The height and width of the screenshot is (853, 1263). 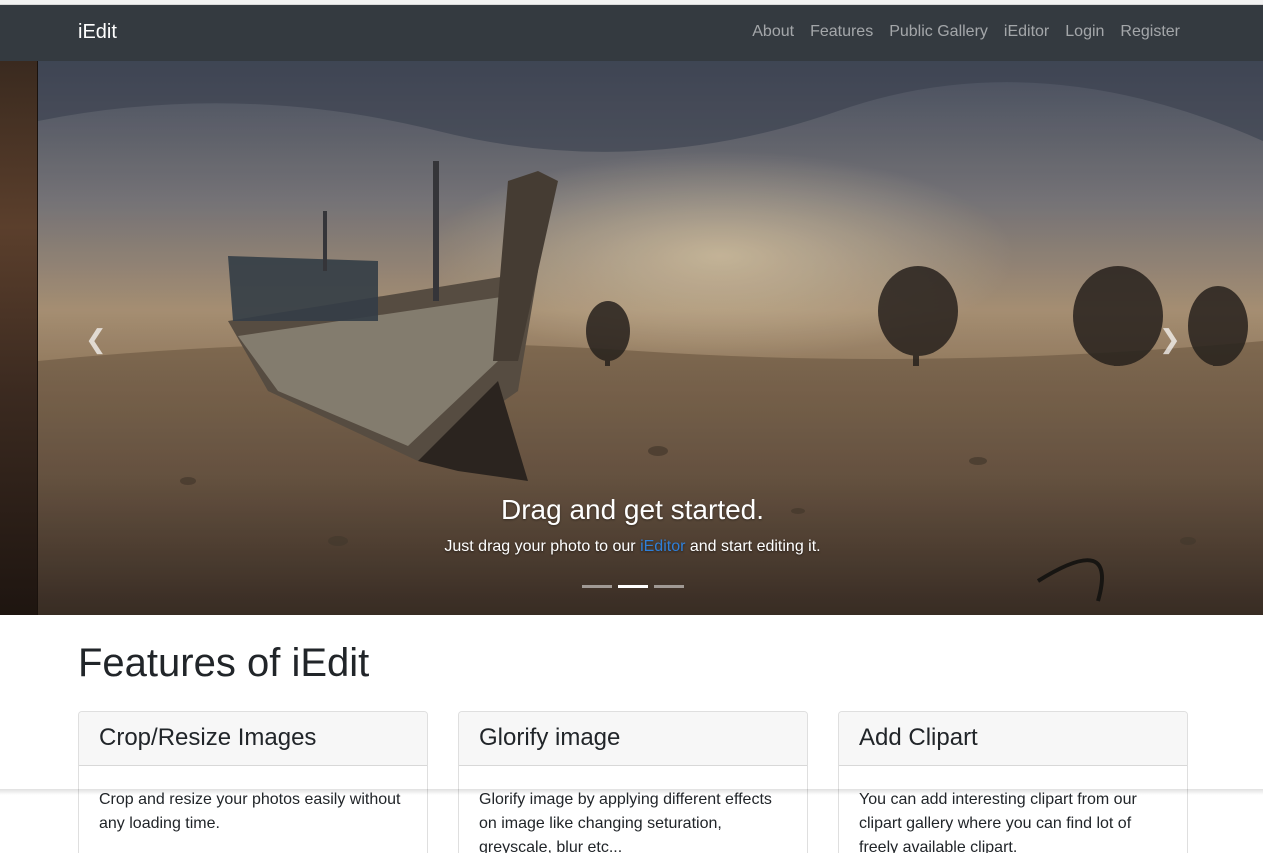 What do you see at coordinates (542, 546) in the screenshot?
I see `caption-text-before: Just drag your photo to our` at bounding box center [542, 546].